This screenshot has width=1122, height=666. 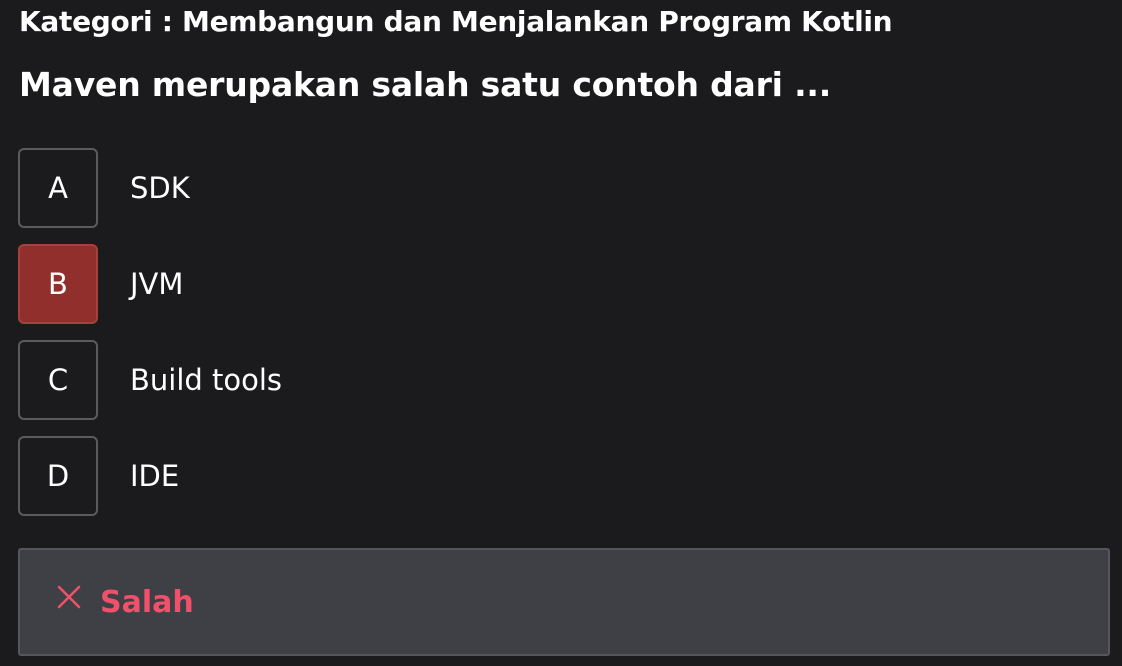 I want to click on option-d: D IDE, so click(x=150, y=476).